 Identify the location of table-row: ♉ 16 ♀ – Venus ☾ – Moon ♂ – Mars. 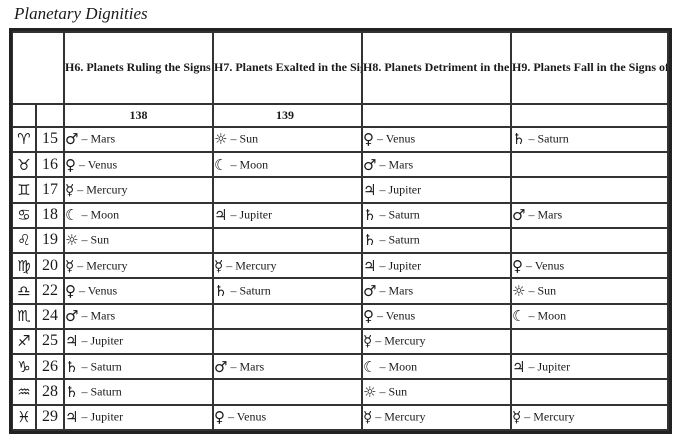
(340, 166).